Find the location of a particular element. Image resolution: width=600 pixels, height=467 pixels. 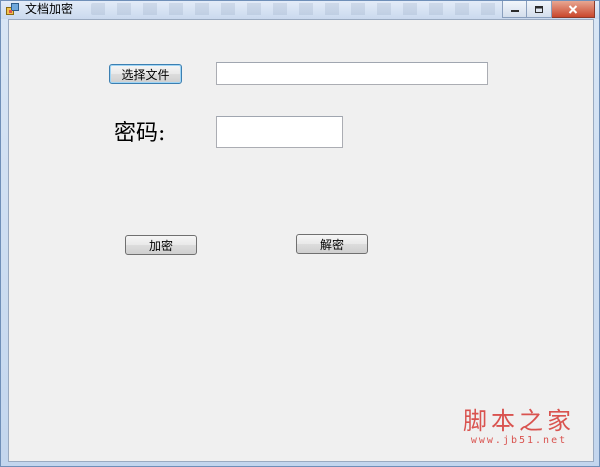

choose-file-button: 选择文件 is located at coordinates (145, 74).